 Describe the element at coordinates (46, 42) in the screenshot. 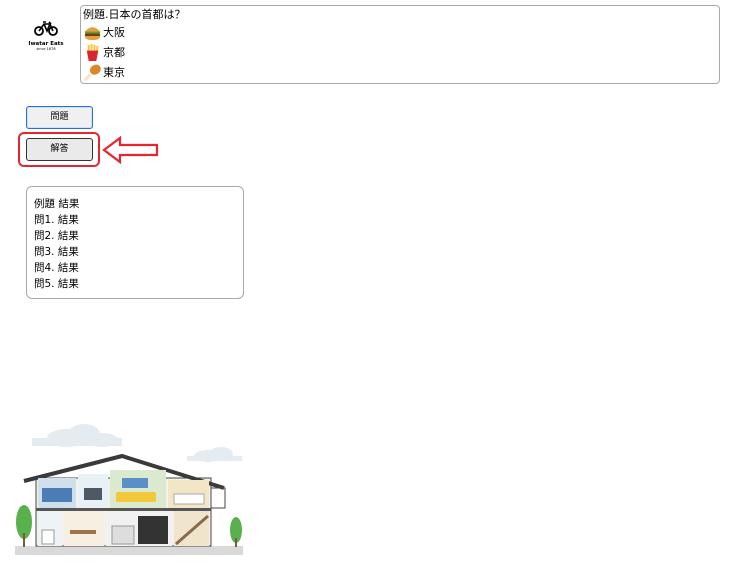

I see `brand-logo: Iwatar Eats since 1878` at that location.